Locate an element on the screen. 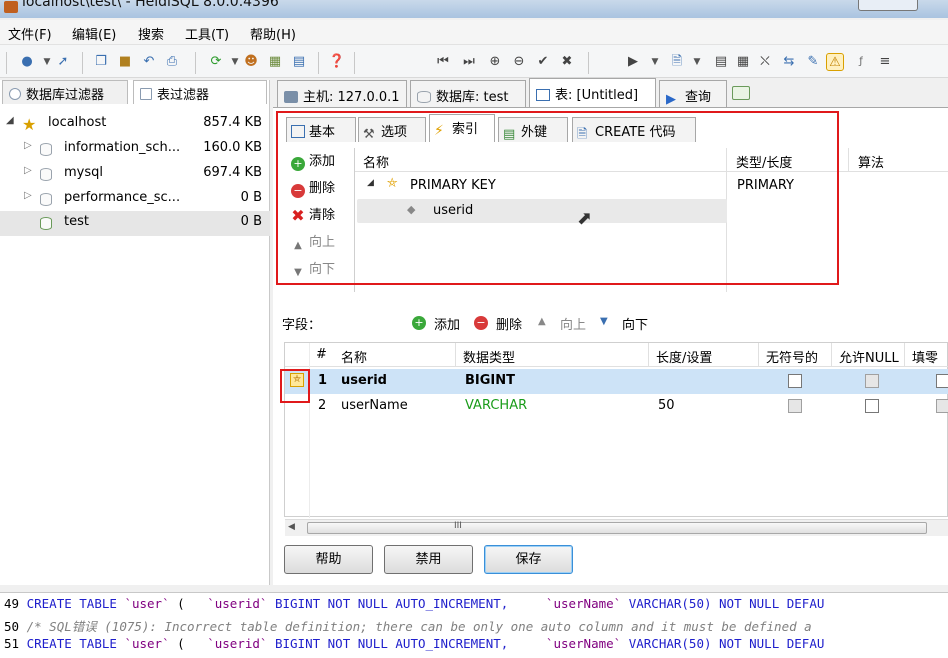  column-header-algorithm: 算法 is located at coordinates (871, 161).